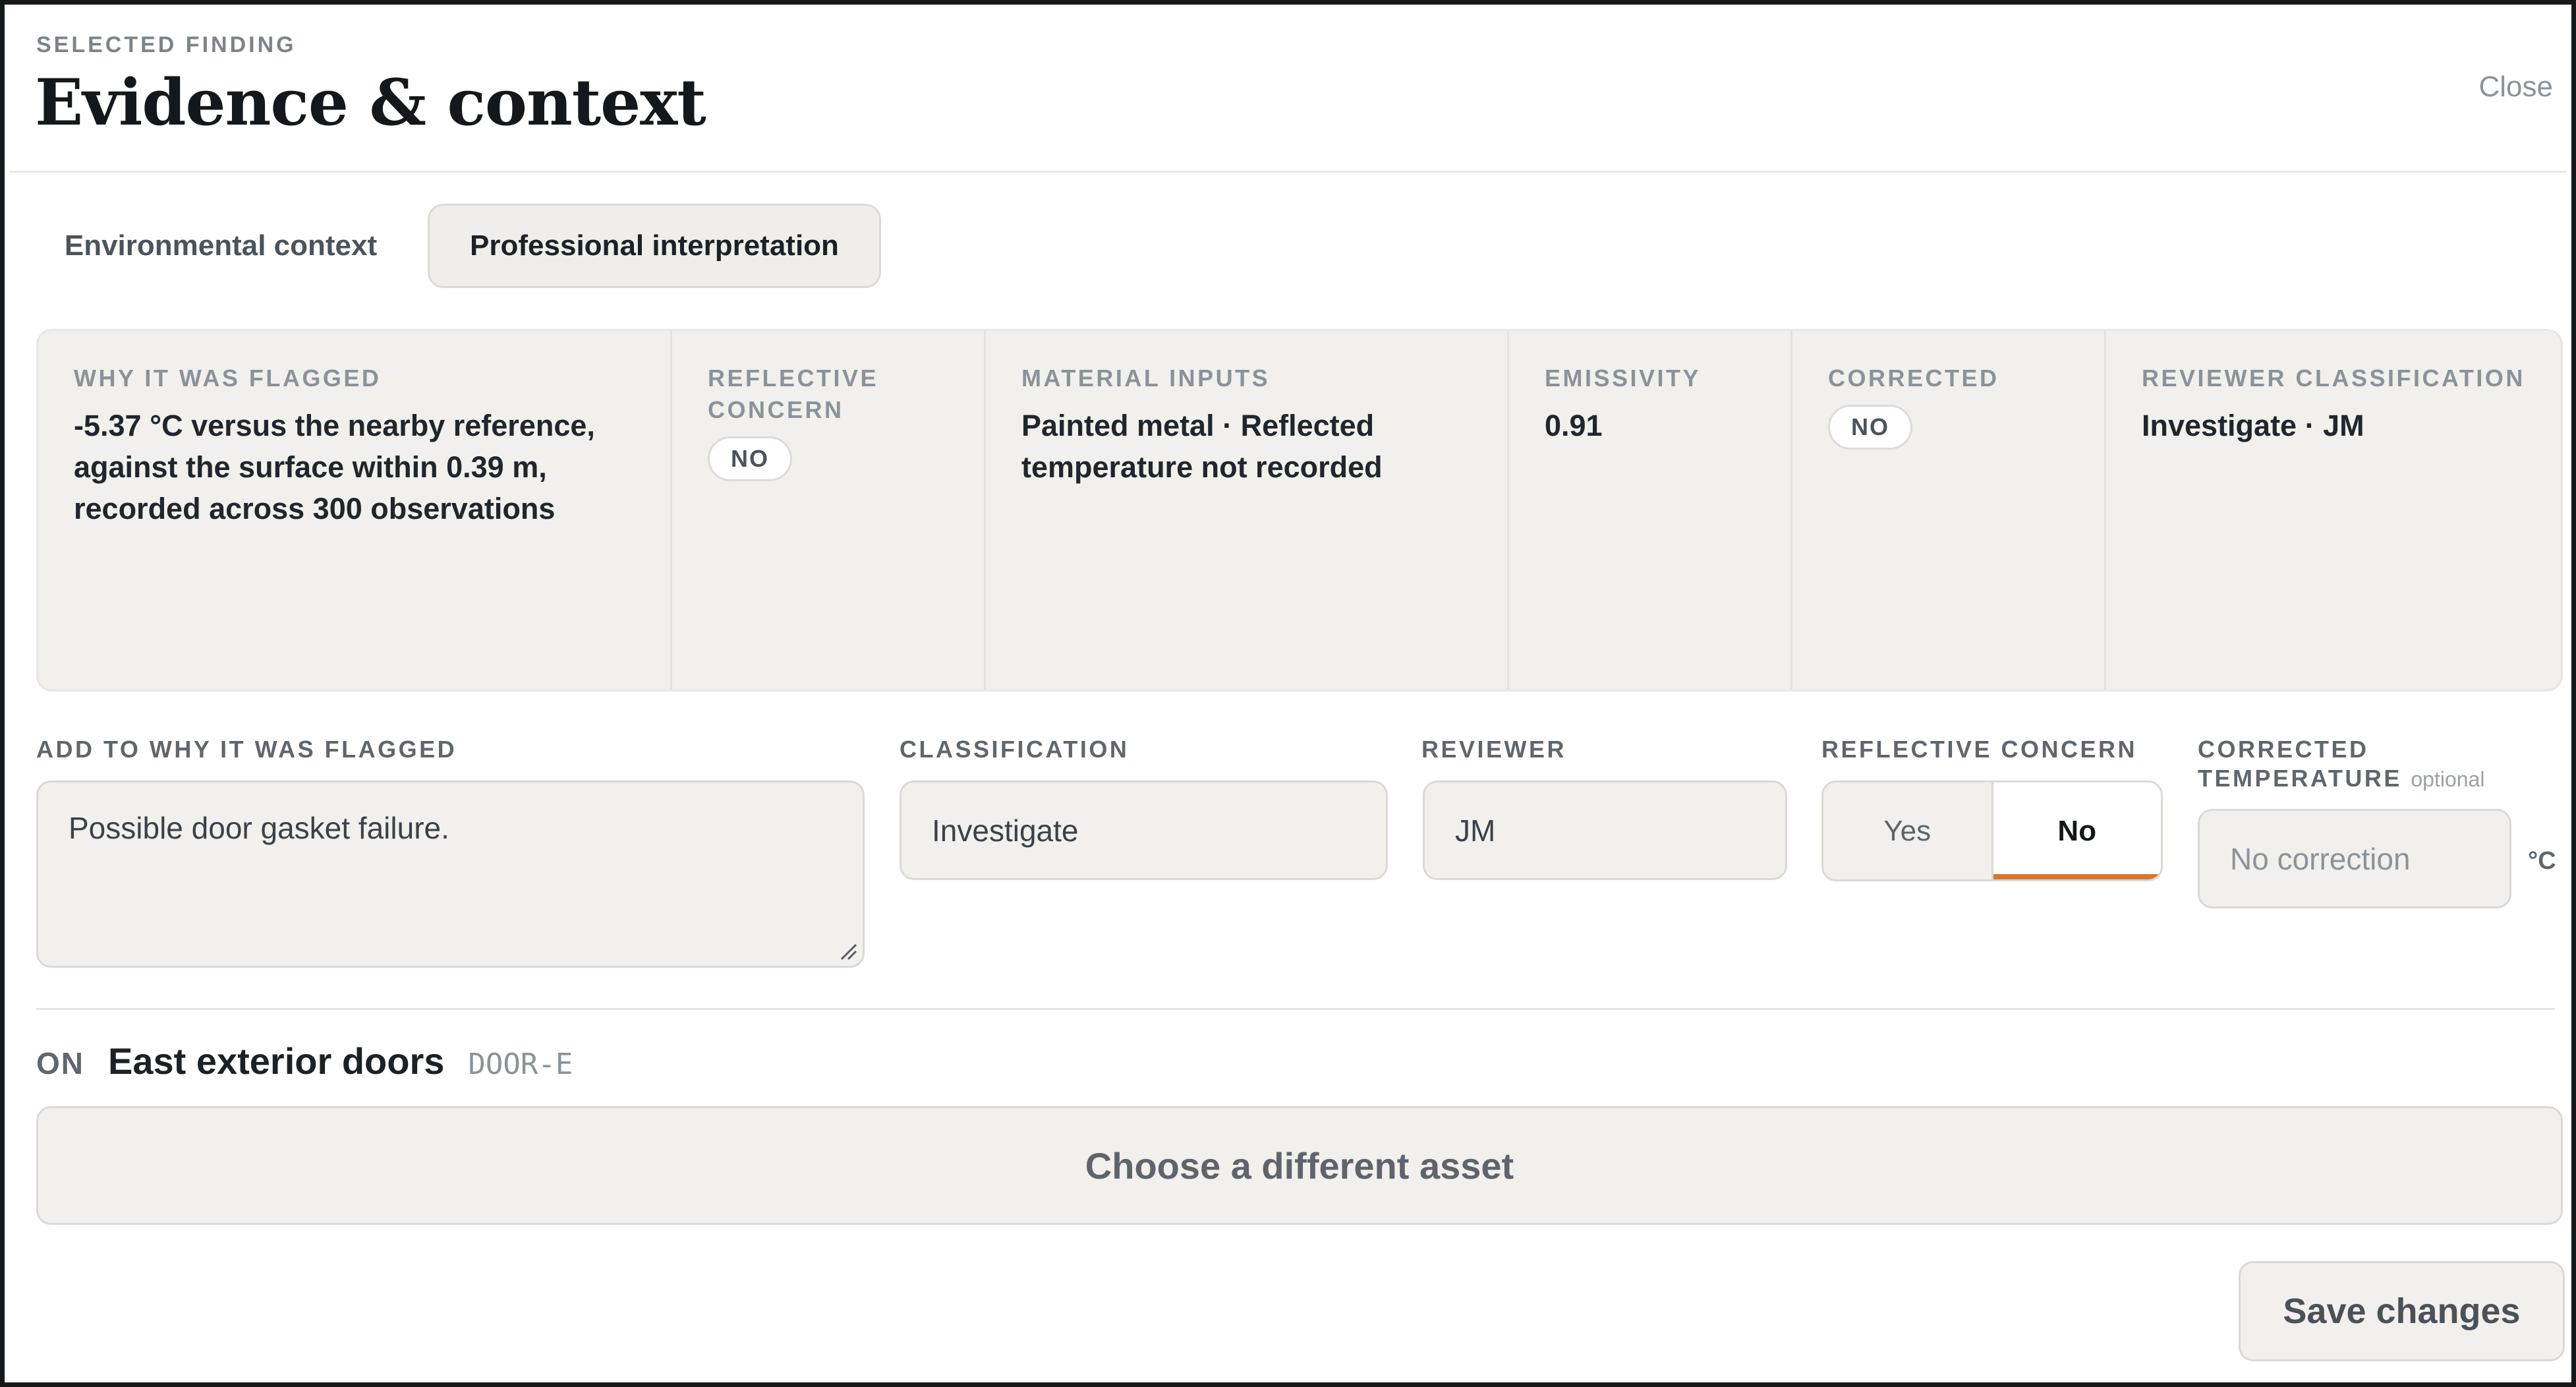 This screenshot has height=1387, width=2576. Describe the element at coordinates (1144, 830) in the screenshot. I see `classification-field: Investigate` at that location.